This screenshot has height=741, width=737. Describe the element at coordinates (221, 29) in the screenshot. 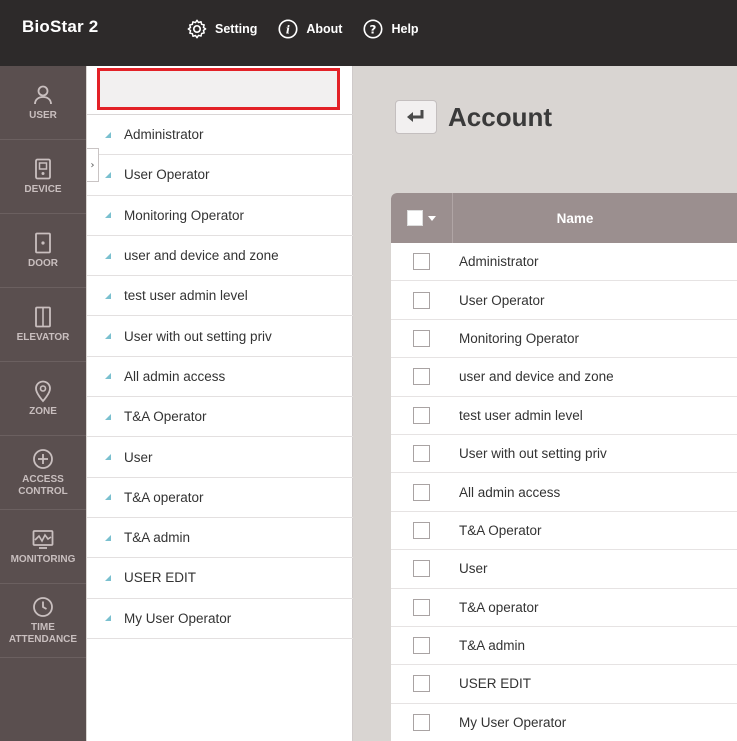

I see `setting-menu: Setting` at that location.